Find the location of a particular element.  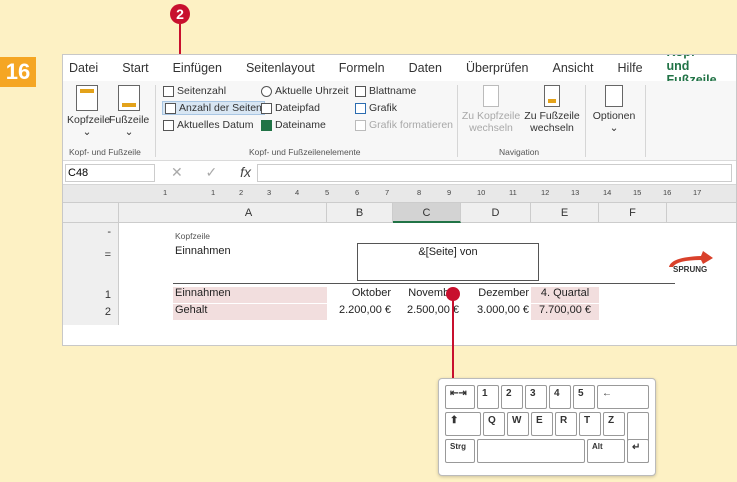

tab-einfuegen: Einfügen is located at coordinates (197, 68).